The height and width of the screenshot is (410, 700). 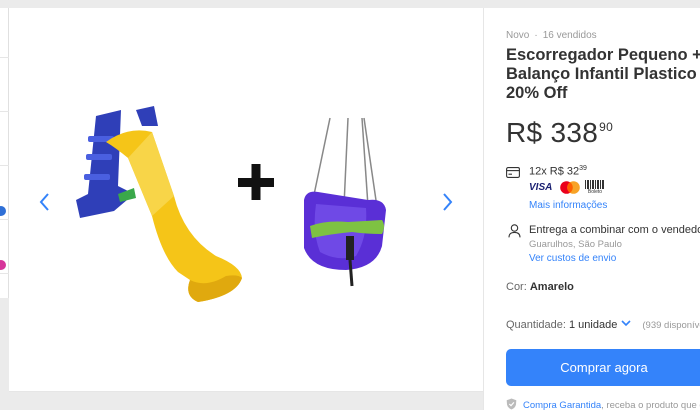 I want to click on swing-illustration, so click(x=345, y=202).